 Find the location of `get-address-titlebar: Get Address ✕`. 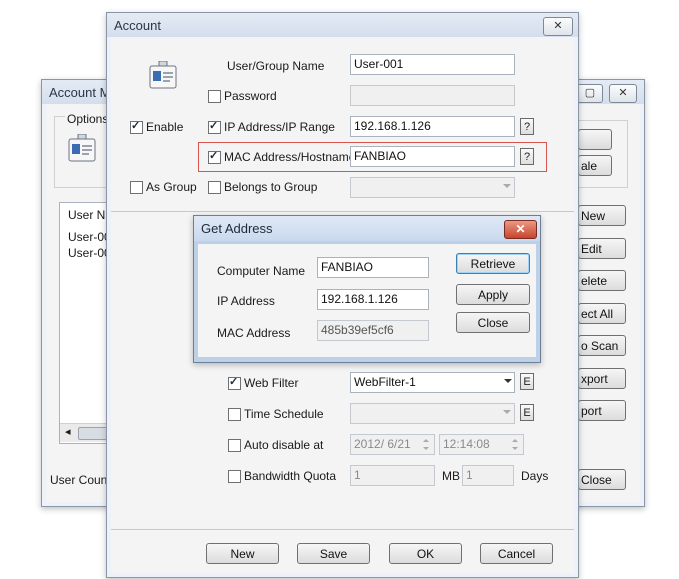

get-address-titlebar: Get Address ✕ is located at coordinates (367, 228).